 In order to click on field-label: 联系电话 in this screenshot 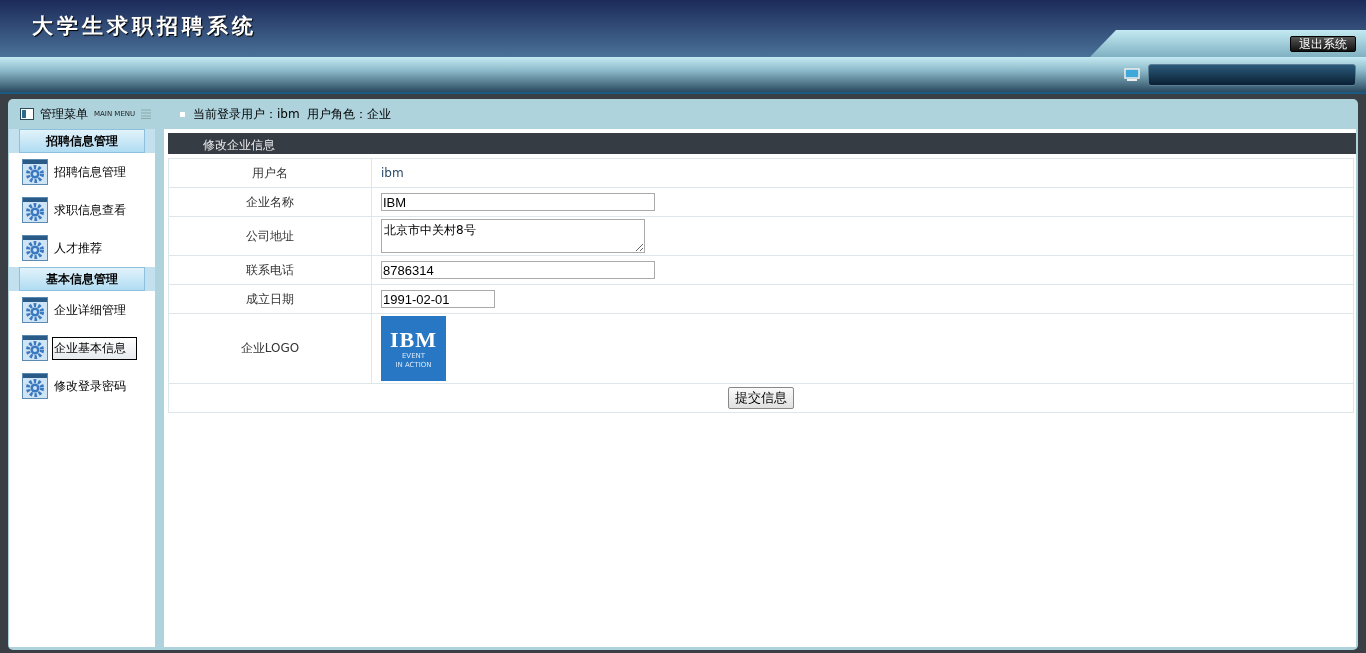, I will do `click(270, 270)`.